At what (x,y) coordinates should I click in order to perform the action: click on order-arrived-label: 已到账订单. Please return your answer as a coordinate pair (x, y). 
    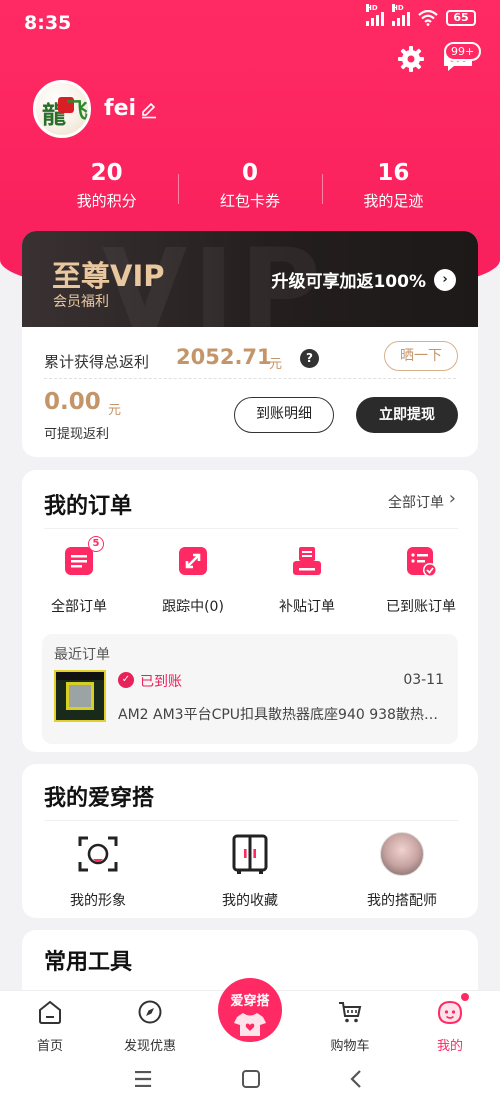
    Looking at the image, I should click on (421, 607).